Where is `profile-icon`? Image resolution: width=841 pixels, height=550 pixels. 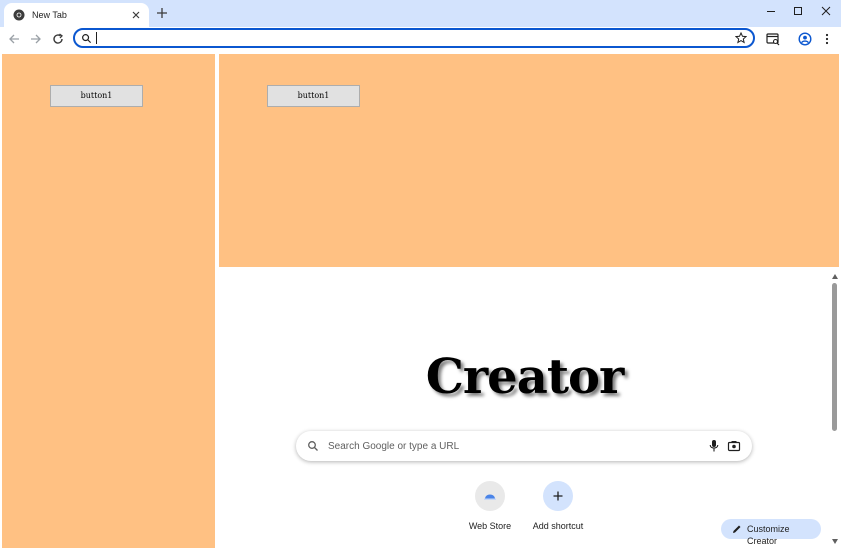 profile-icon is located at coordinates (805, 39).